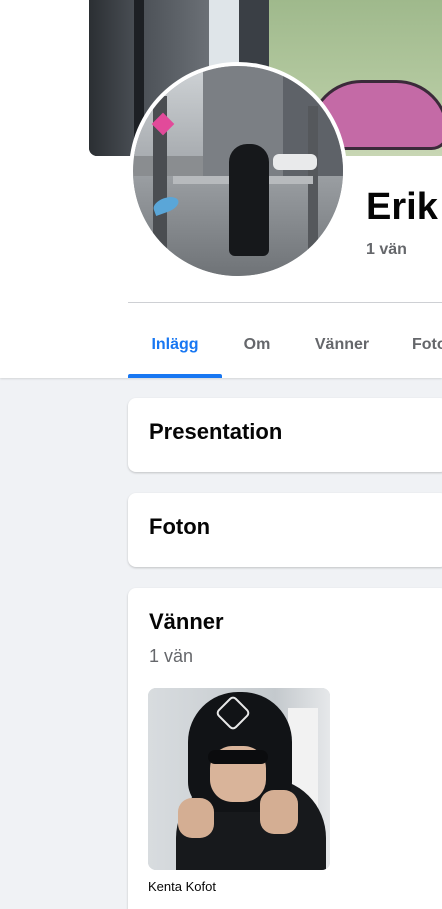 This screenshot has height=909, width=442. I want to click on friends-count: 1 vän, so click(171, 656).